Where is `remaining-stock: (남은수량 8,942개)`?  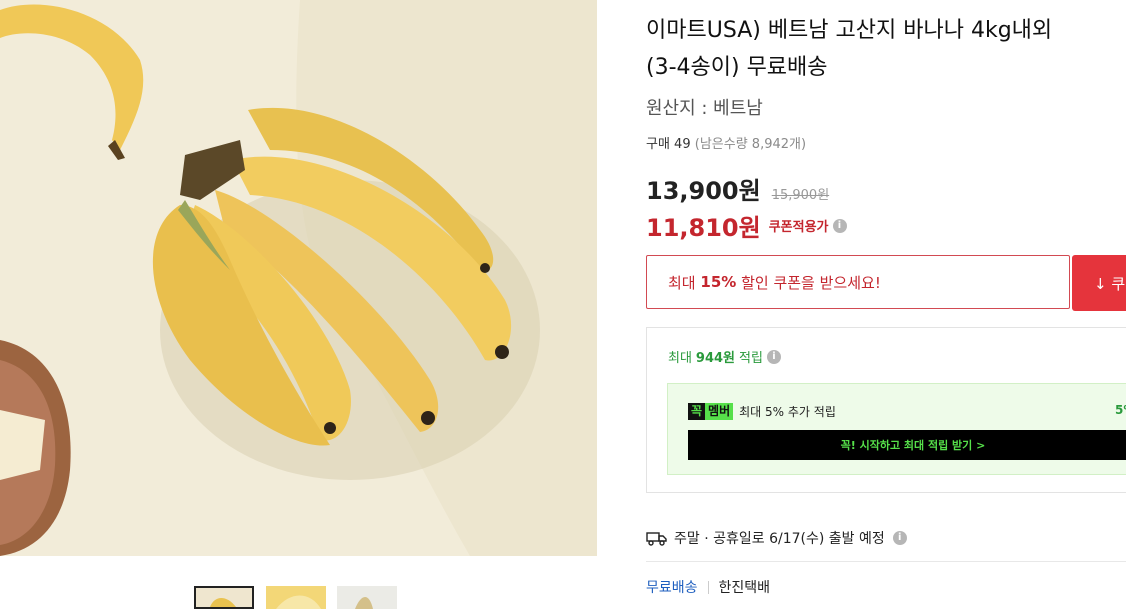
remaining-stock: (남은수량 8,942개) is located at coordinates (750, 144).